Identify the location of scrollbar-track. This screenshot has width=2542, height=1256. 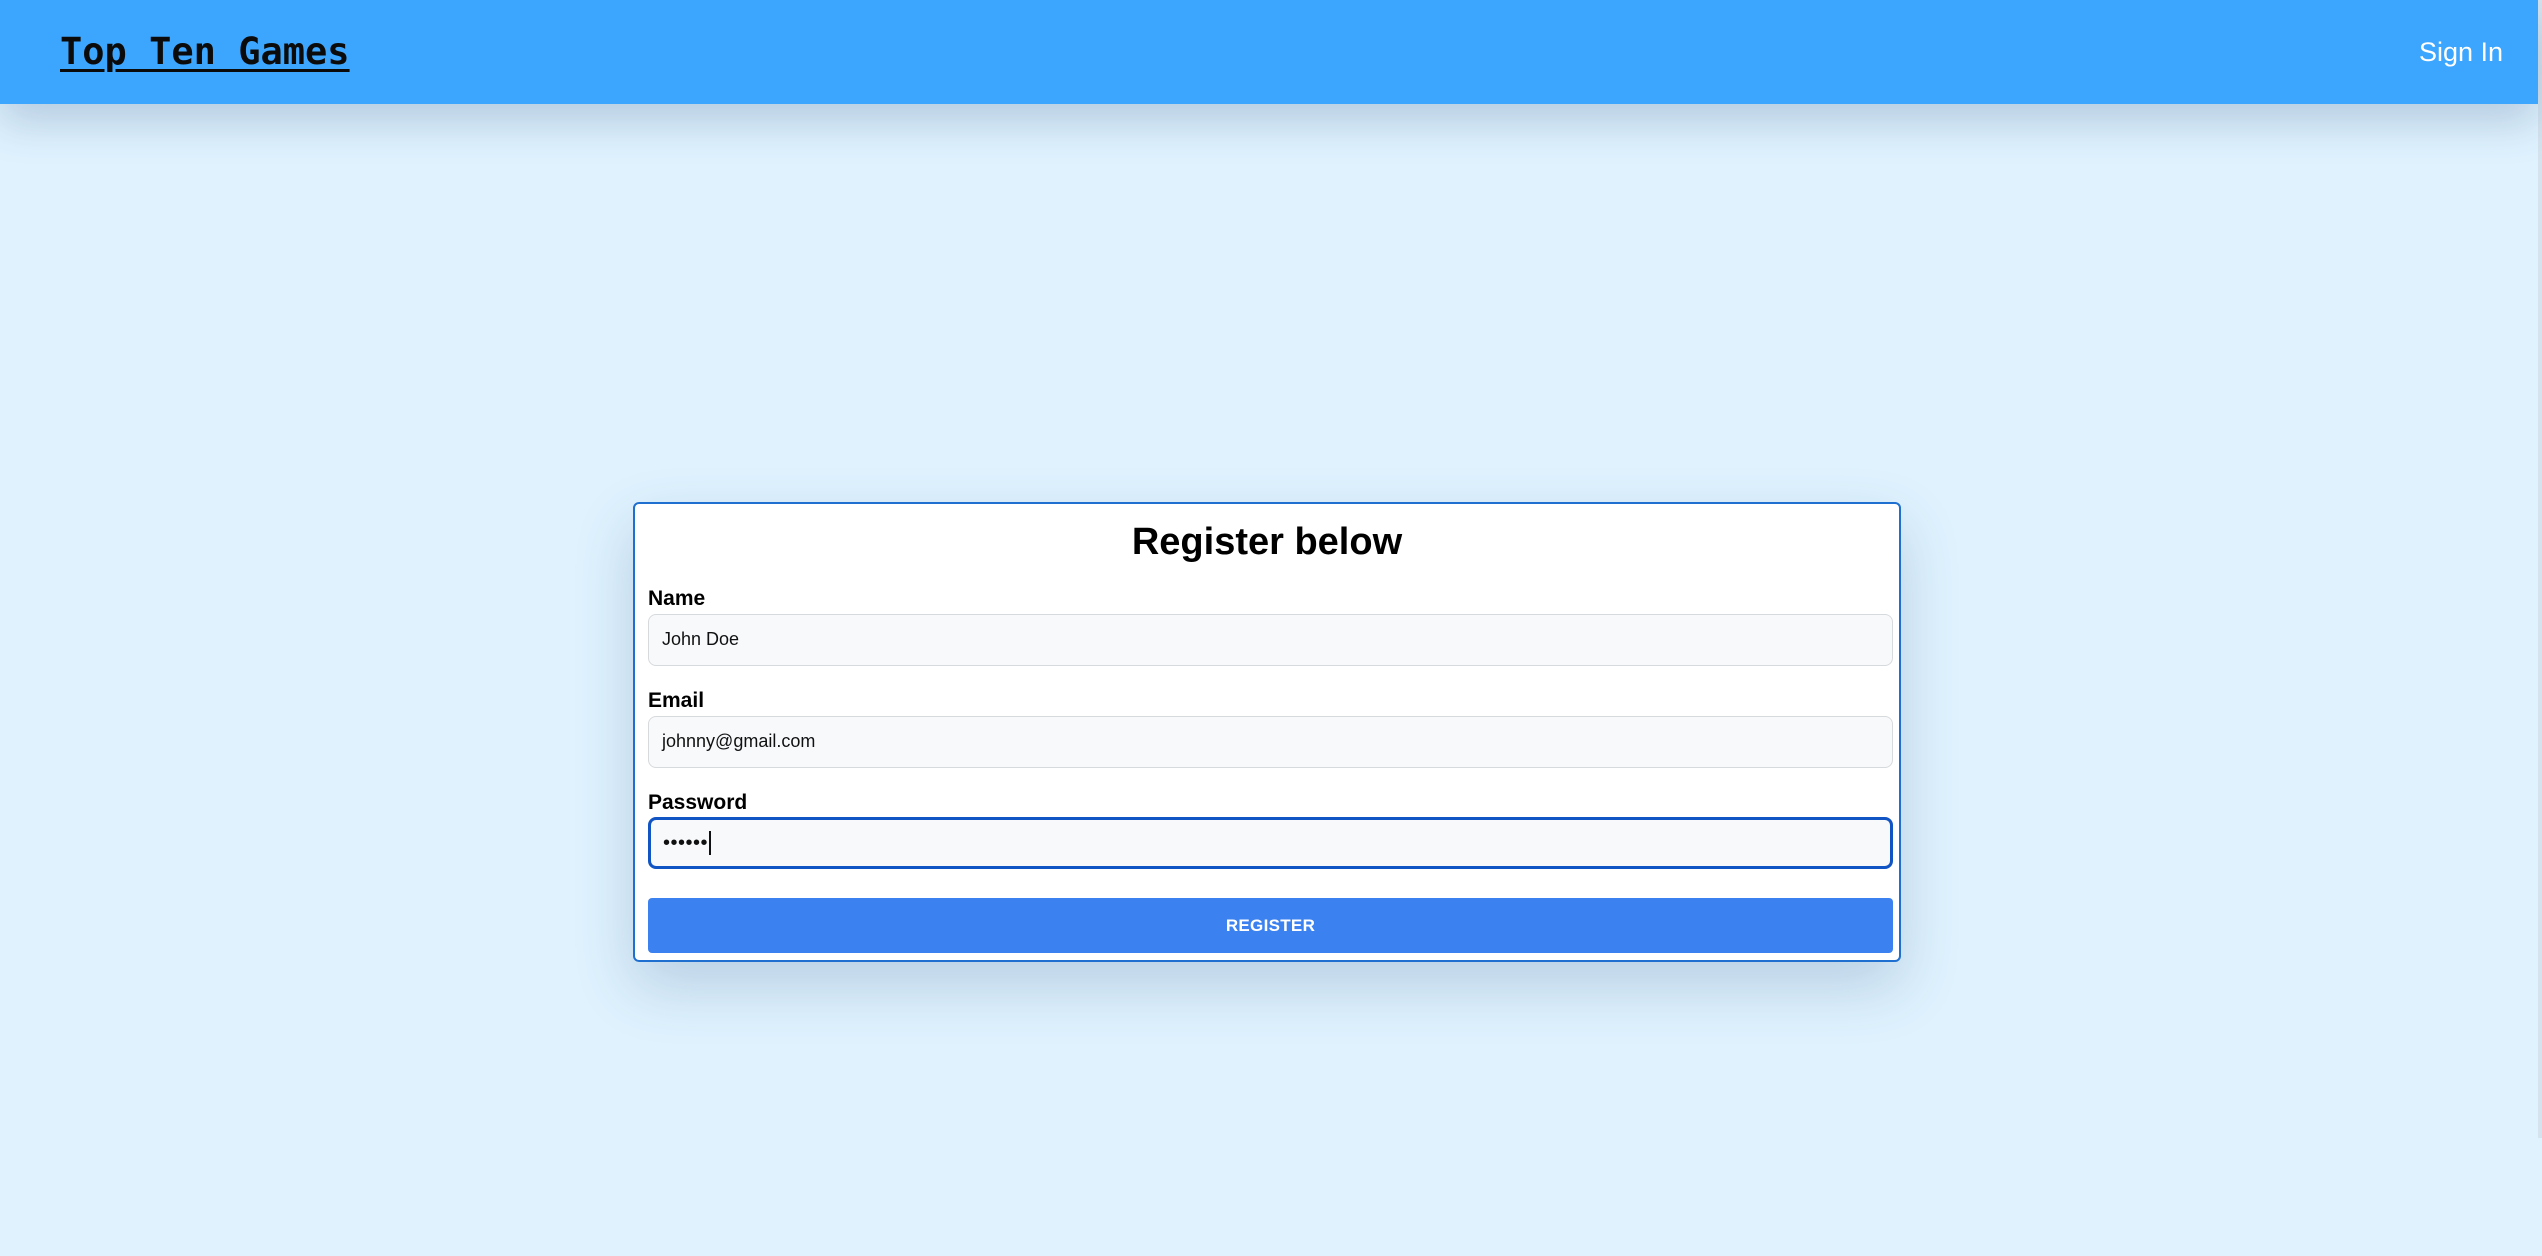
(2540, 569).